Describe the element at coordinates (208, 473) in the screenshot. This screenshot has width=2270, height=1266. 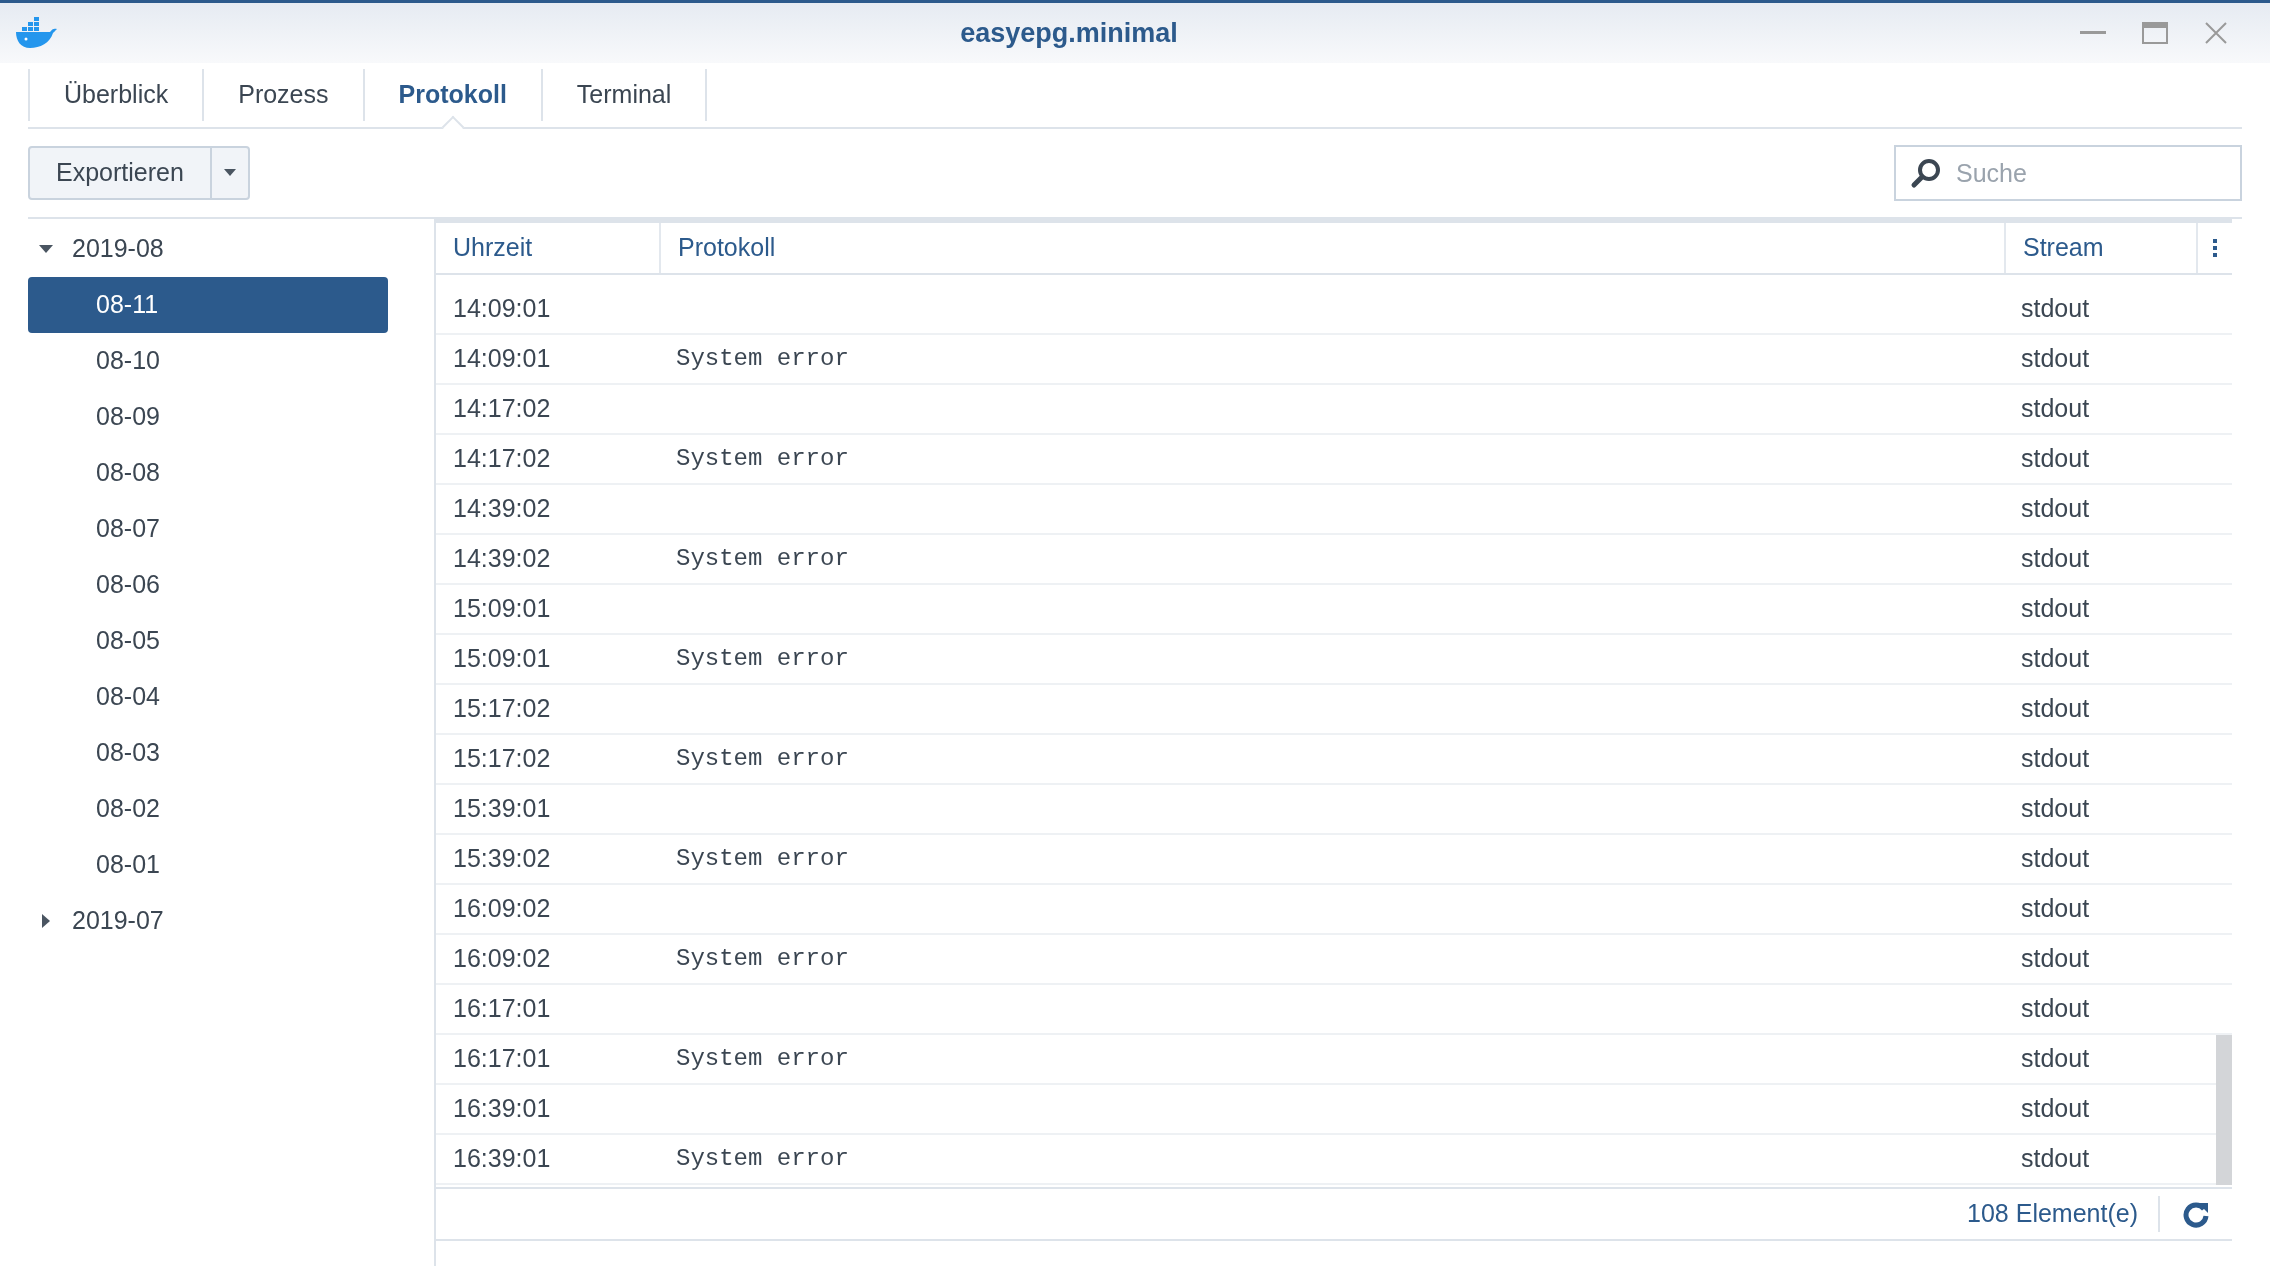
I see `tree-item: 08-08` at that location.